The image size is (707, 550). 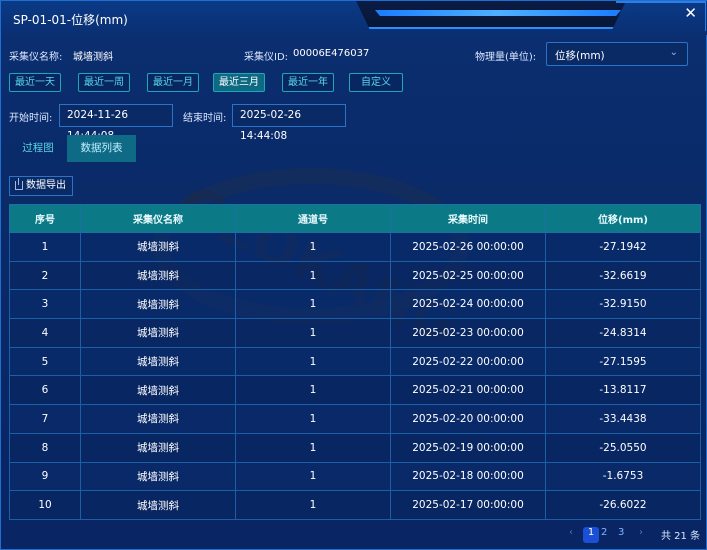 I want to click on table-row: 9 城墙测斜 1 2025-02-18 00:00:00 -1.6753, so click(x=355, y=476).